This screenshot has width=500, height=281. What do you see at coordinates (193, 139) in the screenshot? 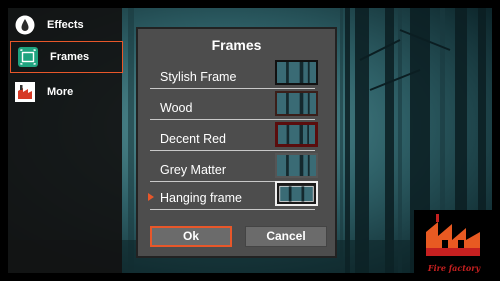
I see `frame-option-label: Decent Red` at bounding box center [193, 139].